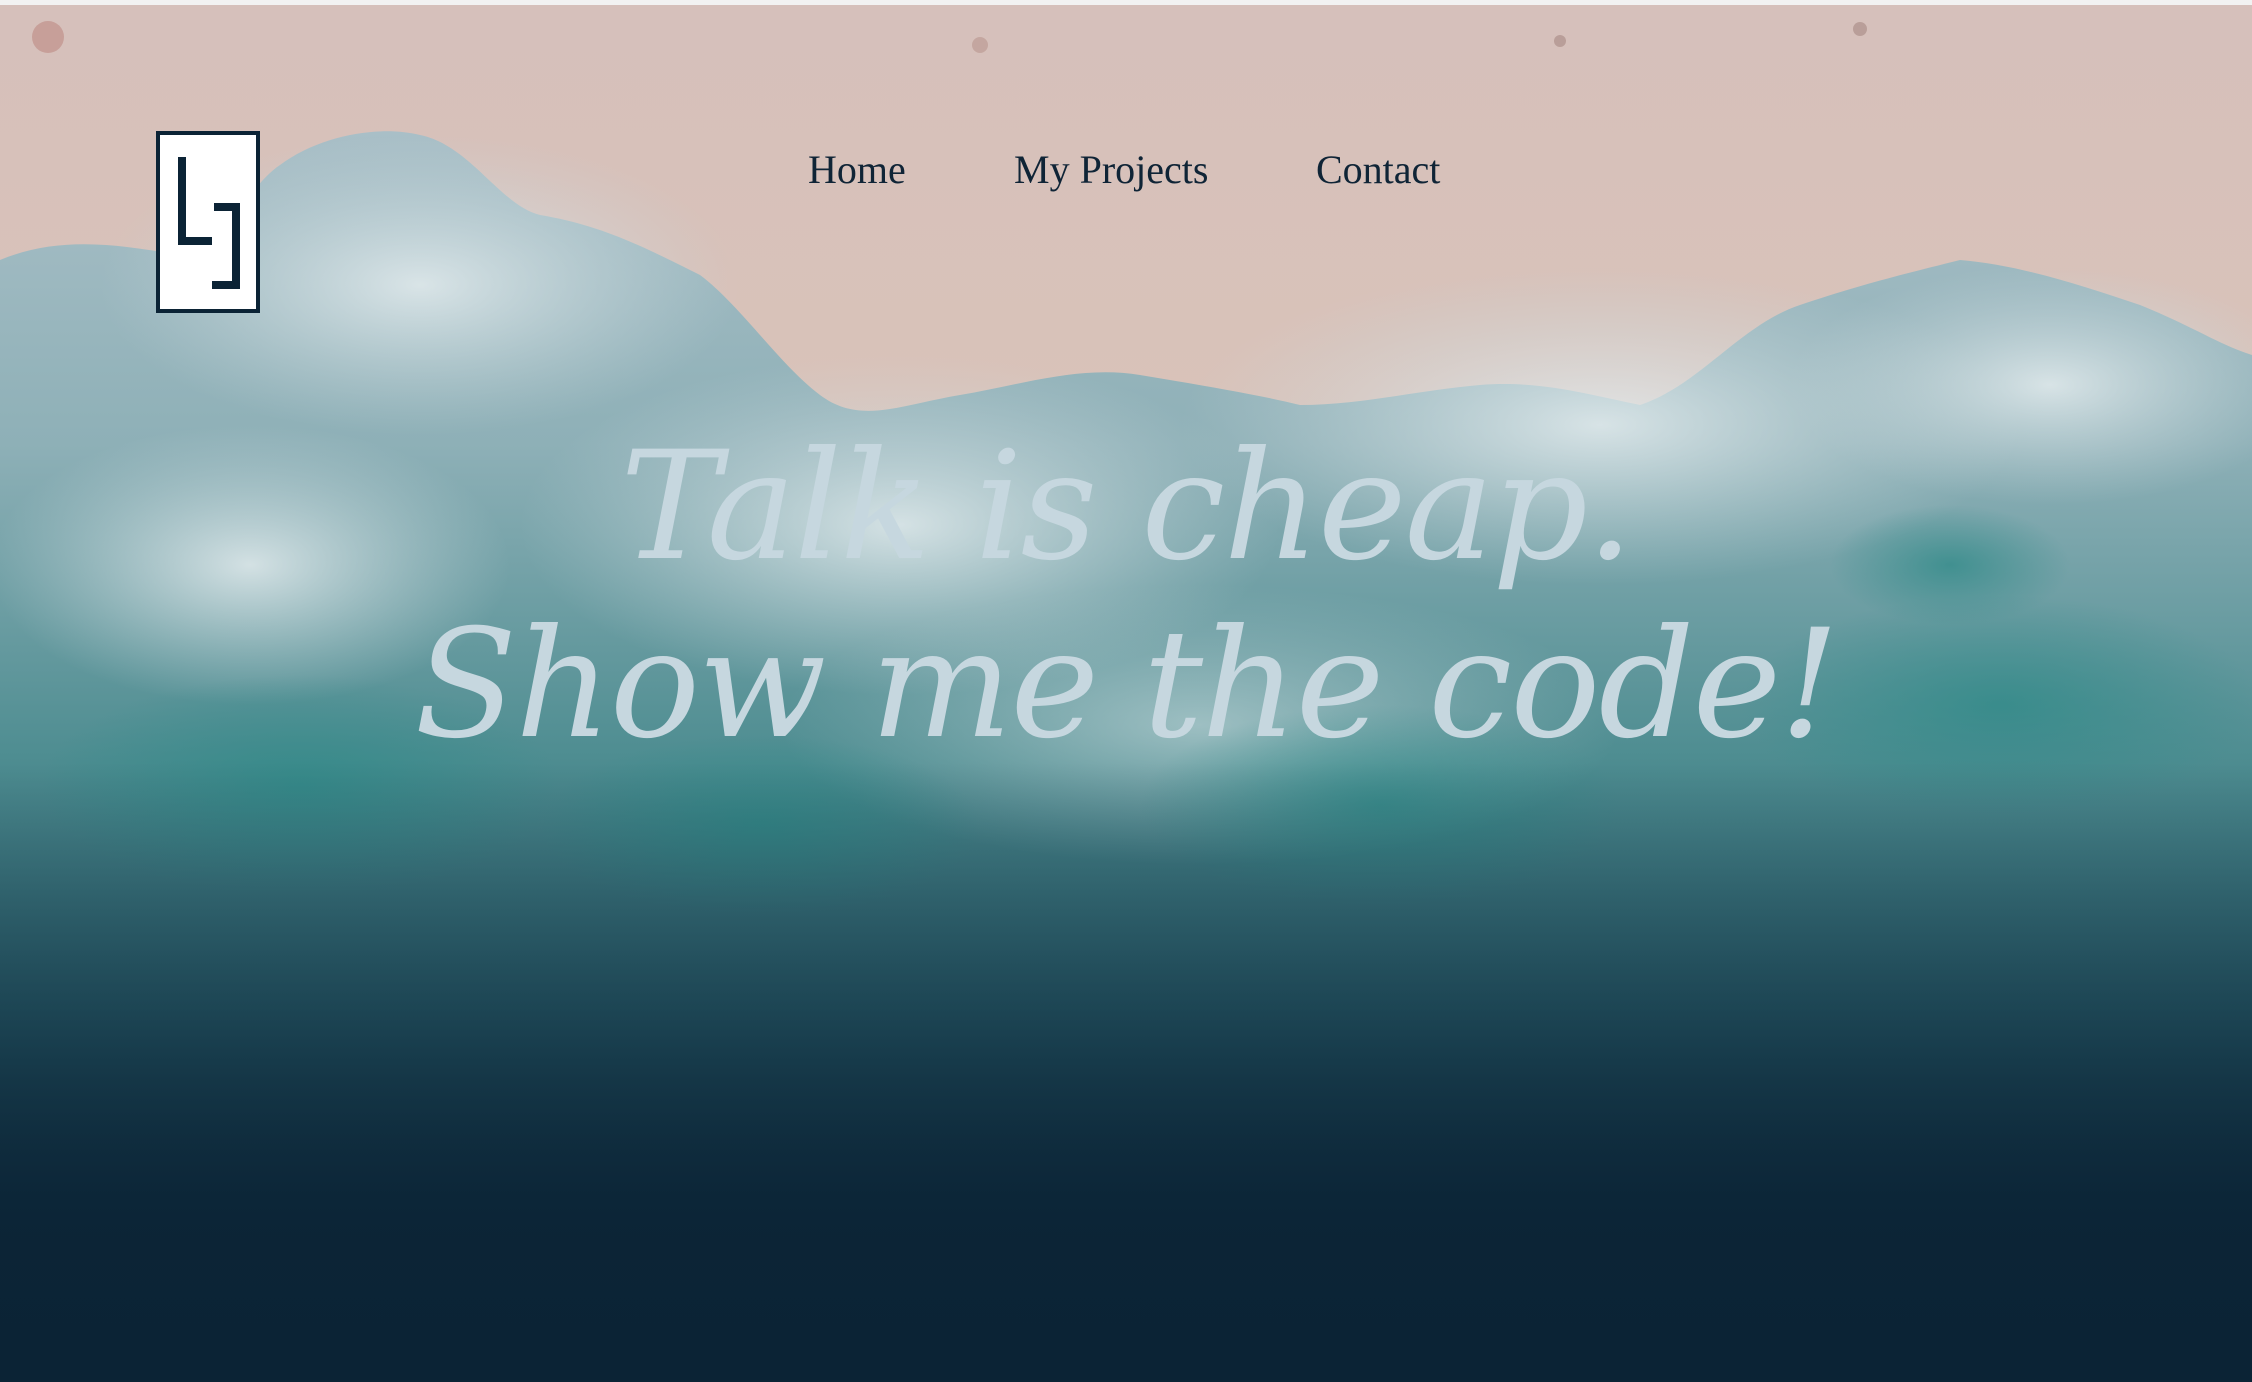 This screenshot has width=2252, height=1382. I want to click on nav-my-projects-link: My Projects, so click(1111, 170).